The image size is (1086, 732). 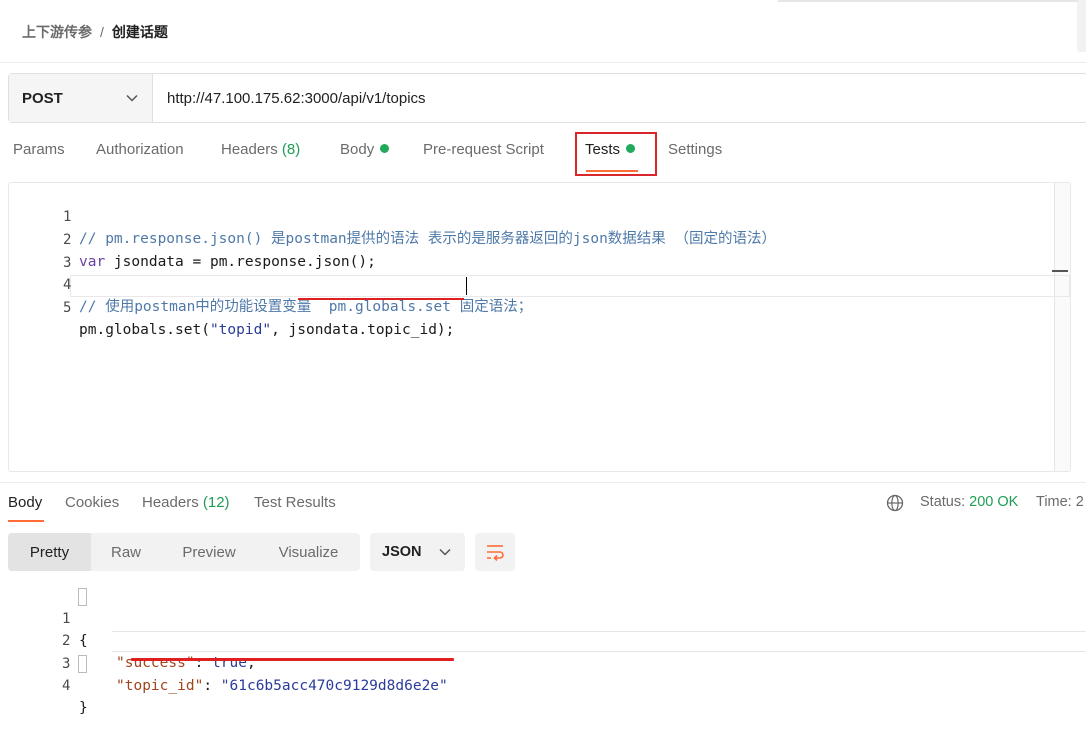 I want to click on json-key: "topic_id", so click(x=160, y=686).